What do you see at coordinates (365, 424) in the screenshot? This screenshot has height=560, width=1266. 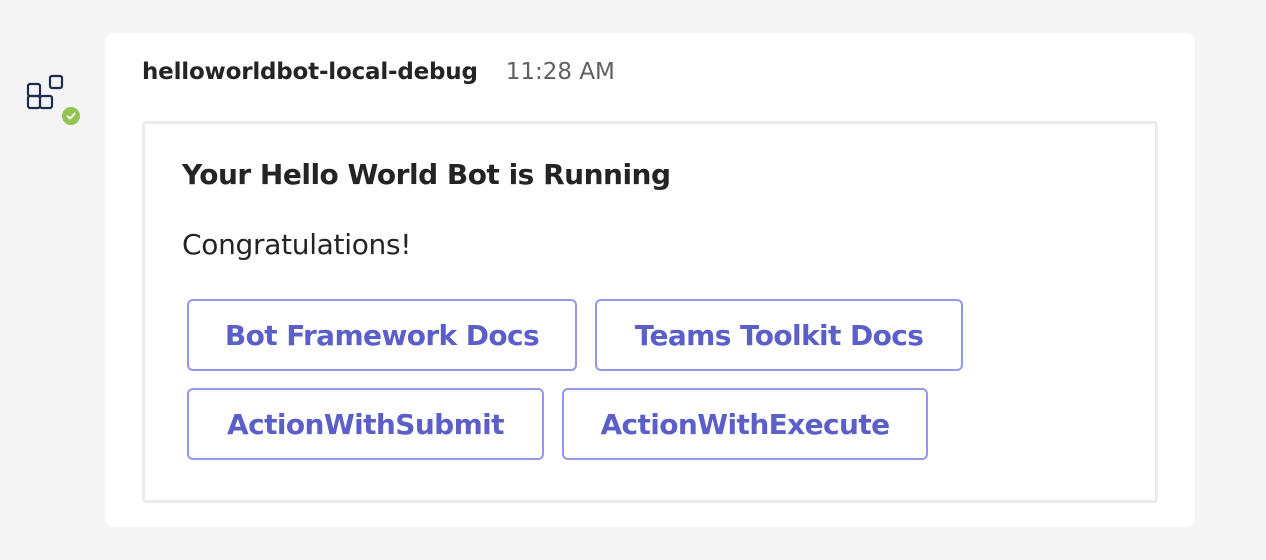 I see `action-with-submit-button: ActionWithSubmit` at bounding box center [365, 424].